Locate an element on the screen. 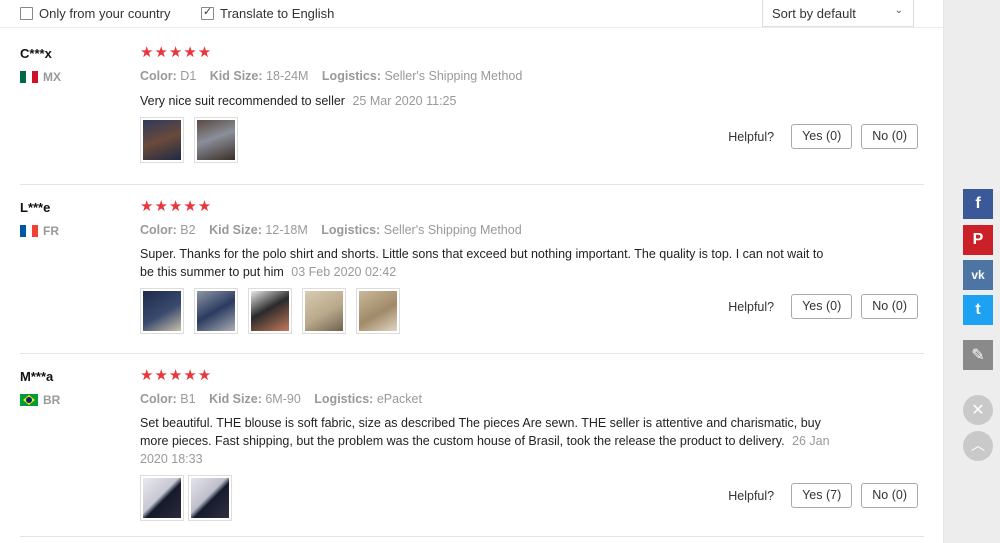 The image size is (1000, 543). translate-checkbox: Translate to English is located at coordinates (268, 13).